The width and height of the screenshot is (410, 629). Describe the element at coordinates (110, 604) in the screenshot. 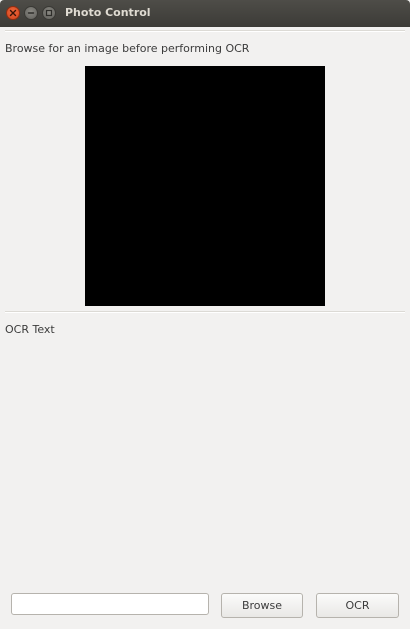

I see `image-path-input` at that location.